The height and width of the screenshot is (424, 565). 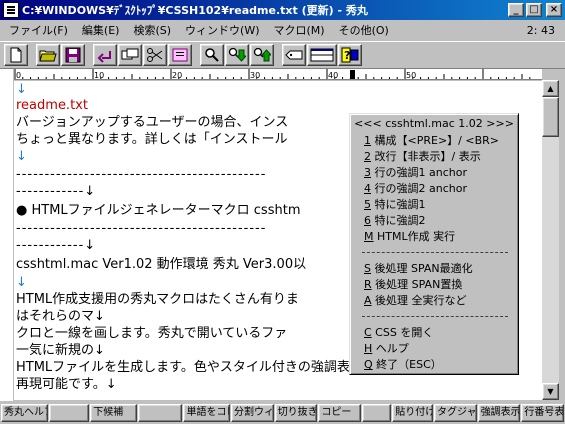 I want to click on toolbar: ?, so click(x=282, y=54).